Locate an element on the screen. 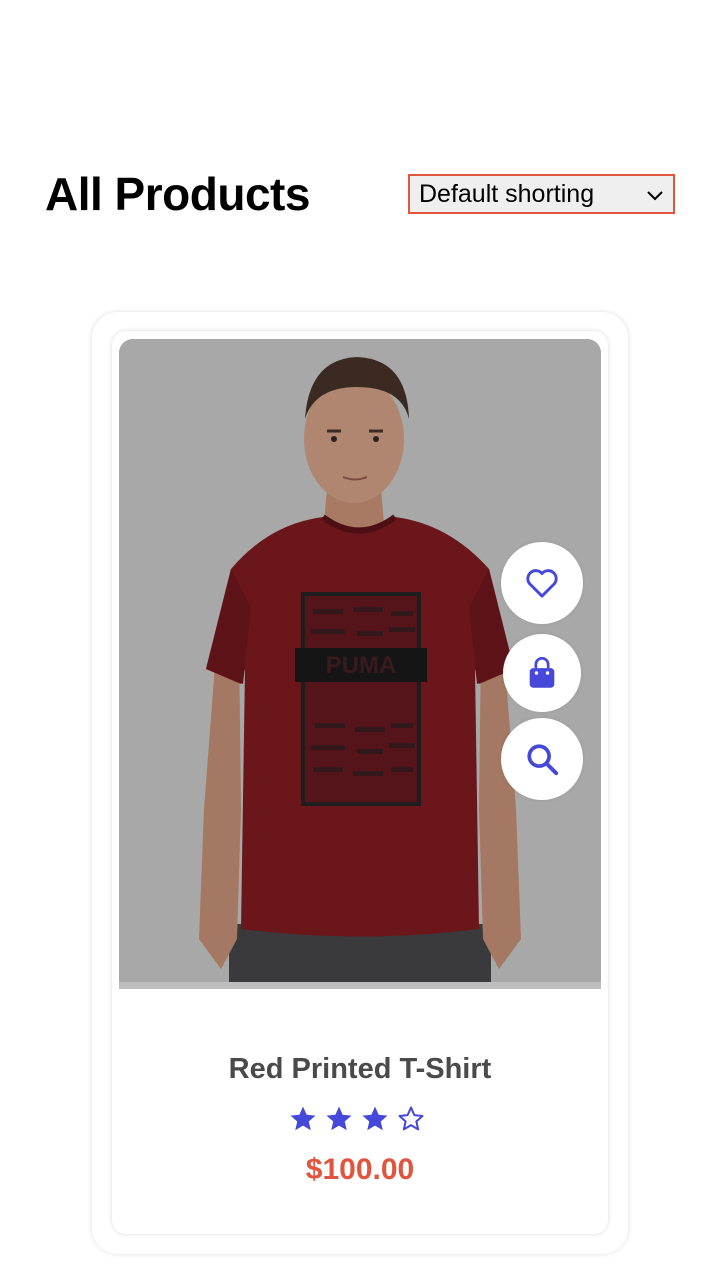 The image size is (707, 1270). sort-select: Default shorting is located at coordinates (541, 194).